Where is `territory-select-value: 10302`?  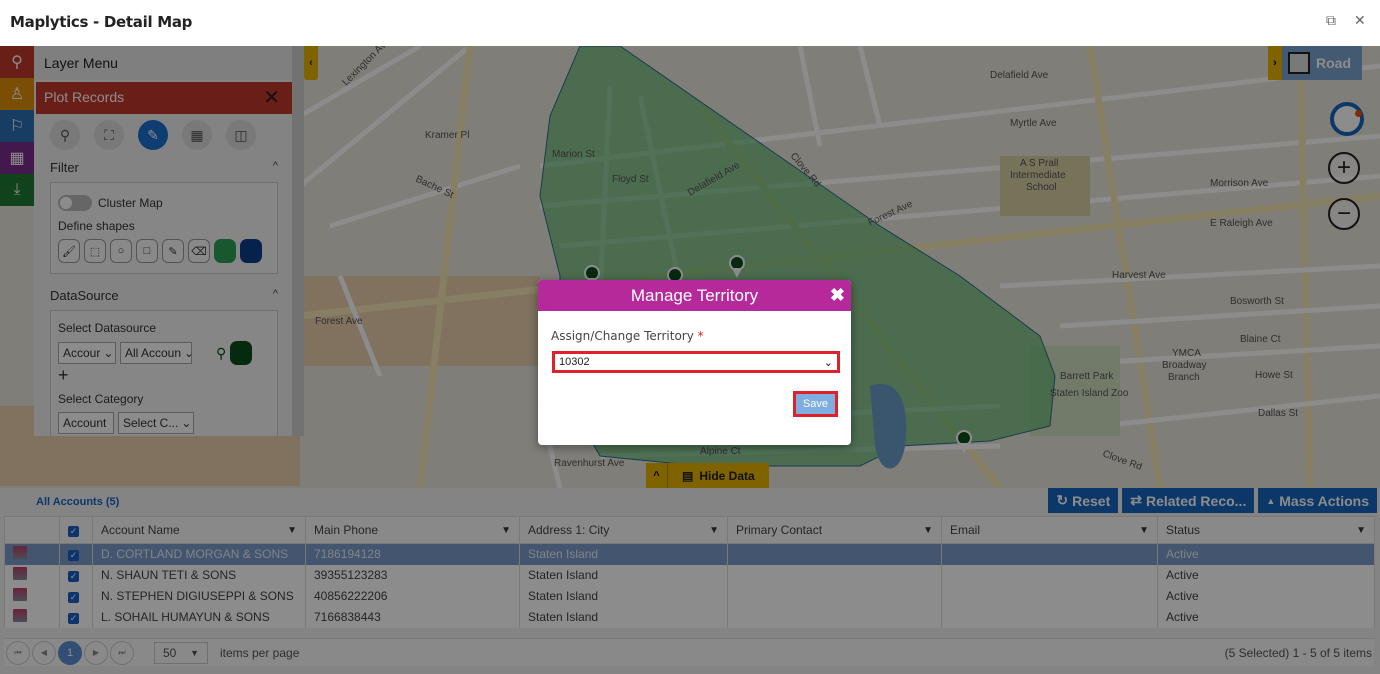 territory-select-value: 10302 is located at coordinates (574, 362).